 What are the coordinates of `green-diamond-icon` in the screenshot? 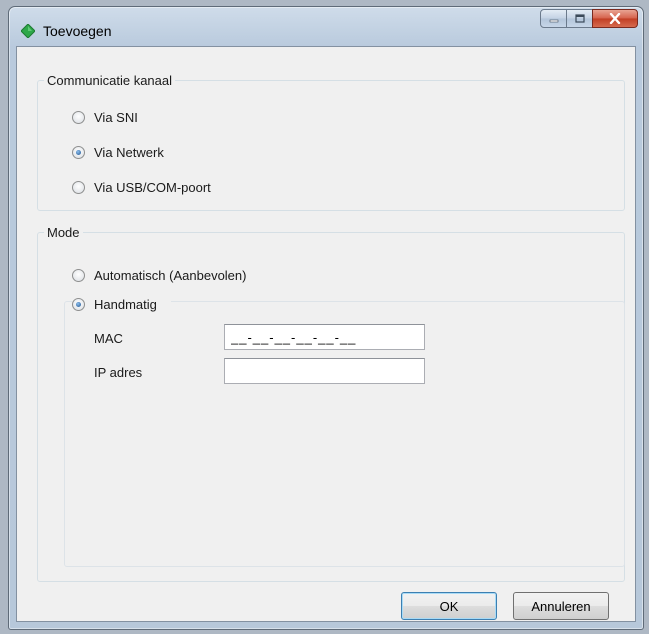 It's located at (28, 31).